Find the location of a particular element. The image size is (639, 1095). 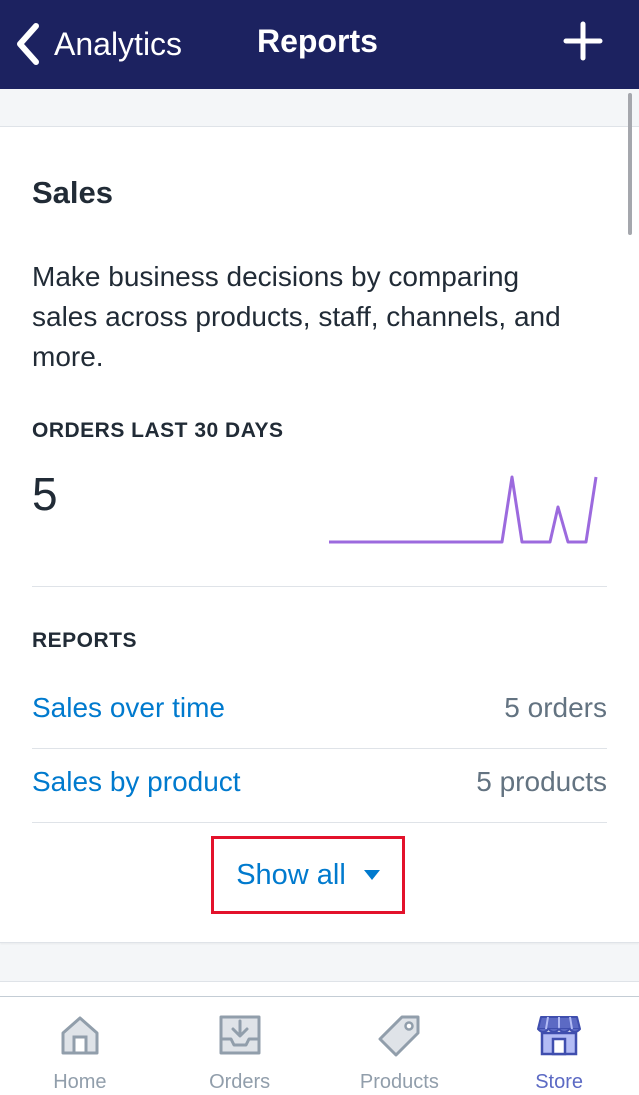

top-navigation-bar: Analytics Reports is located at coordinates (319, 44).